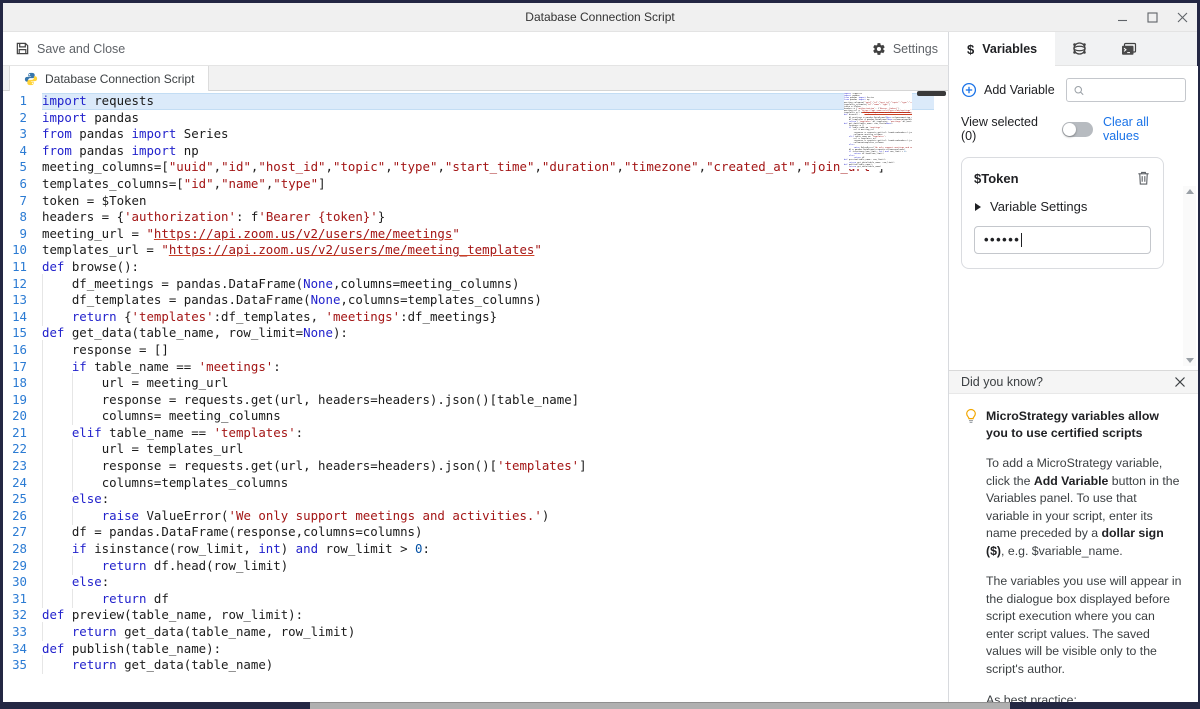  What do you see at coordinates (1062, 240) in the screenshot?
I see `variable-value-input: ••••••` at bounding box center [1062, 240].